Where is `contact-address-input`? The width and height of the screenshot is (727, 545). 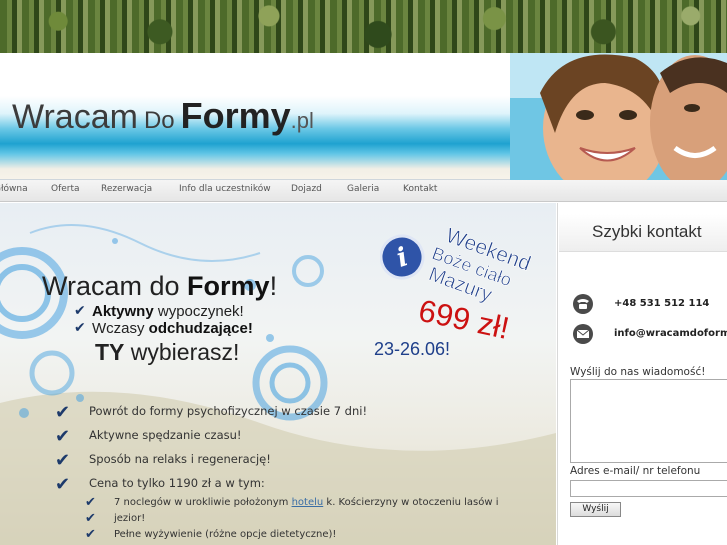 contact-address-input is located at coordinates (648, 488).